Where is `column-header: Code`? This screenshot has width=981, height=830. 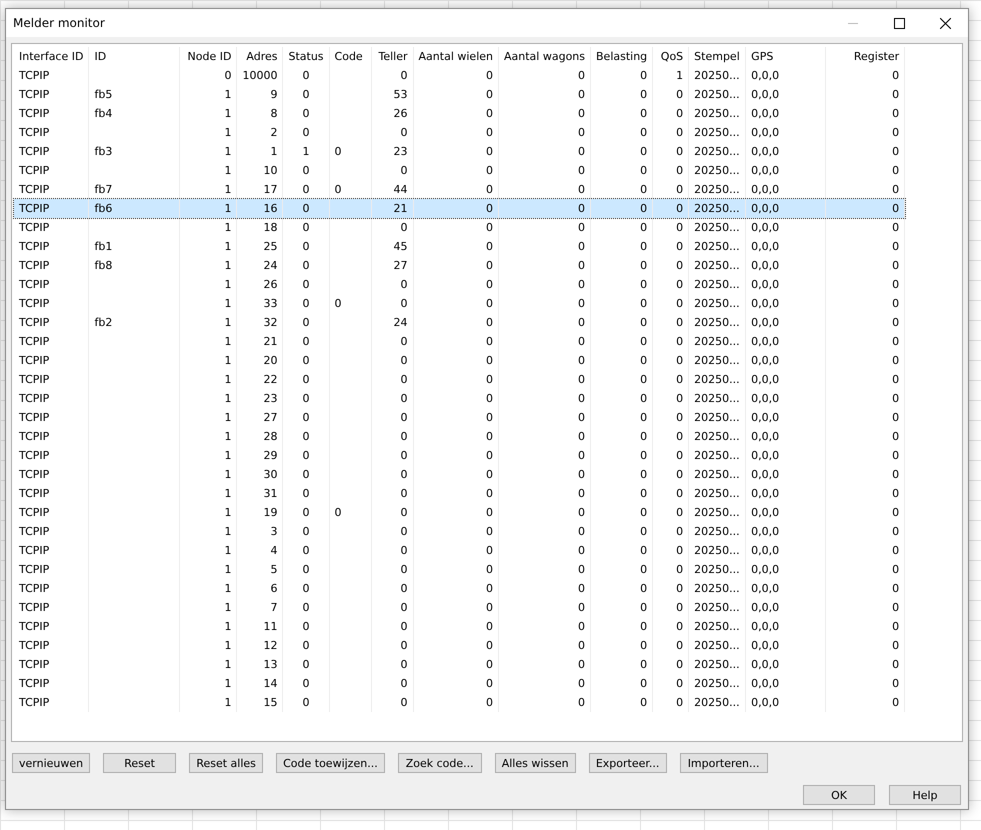 column-header: Code is located at coordinates (350, 56).